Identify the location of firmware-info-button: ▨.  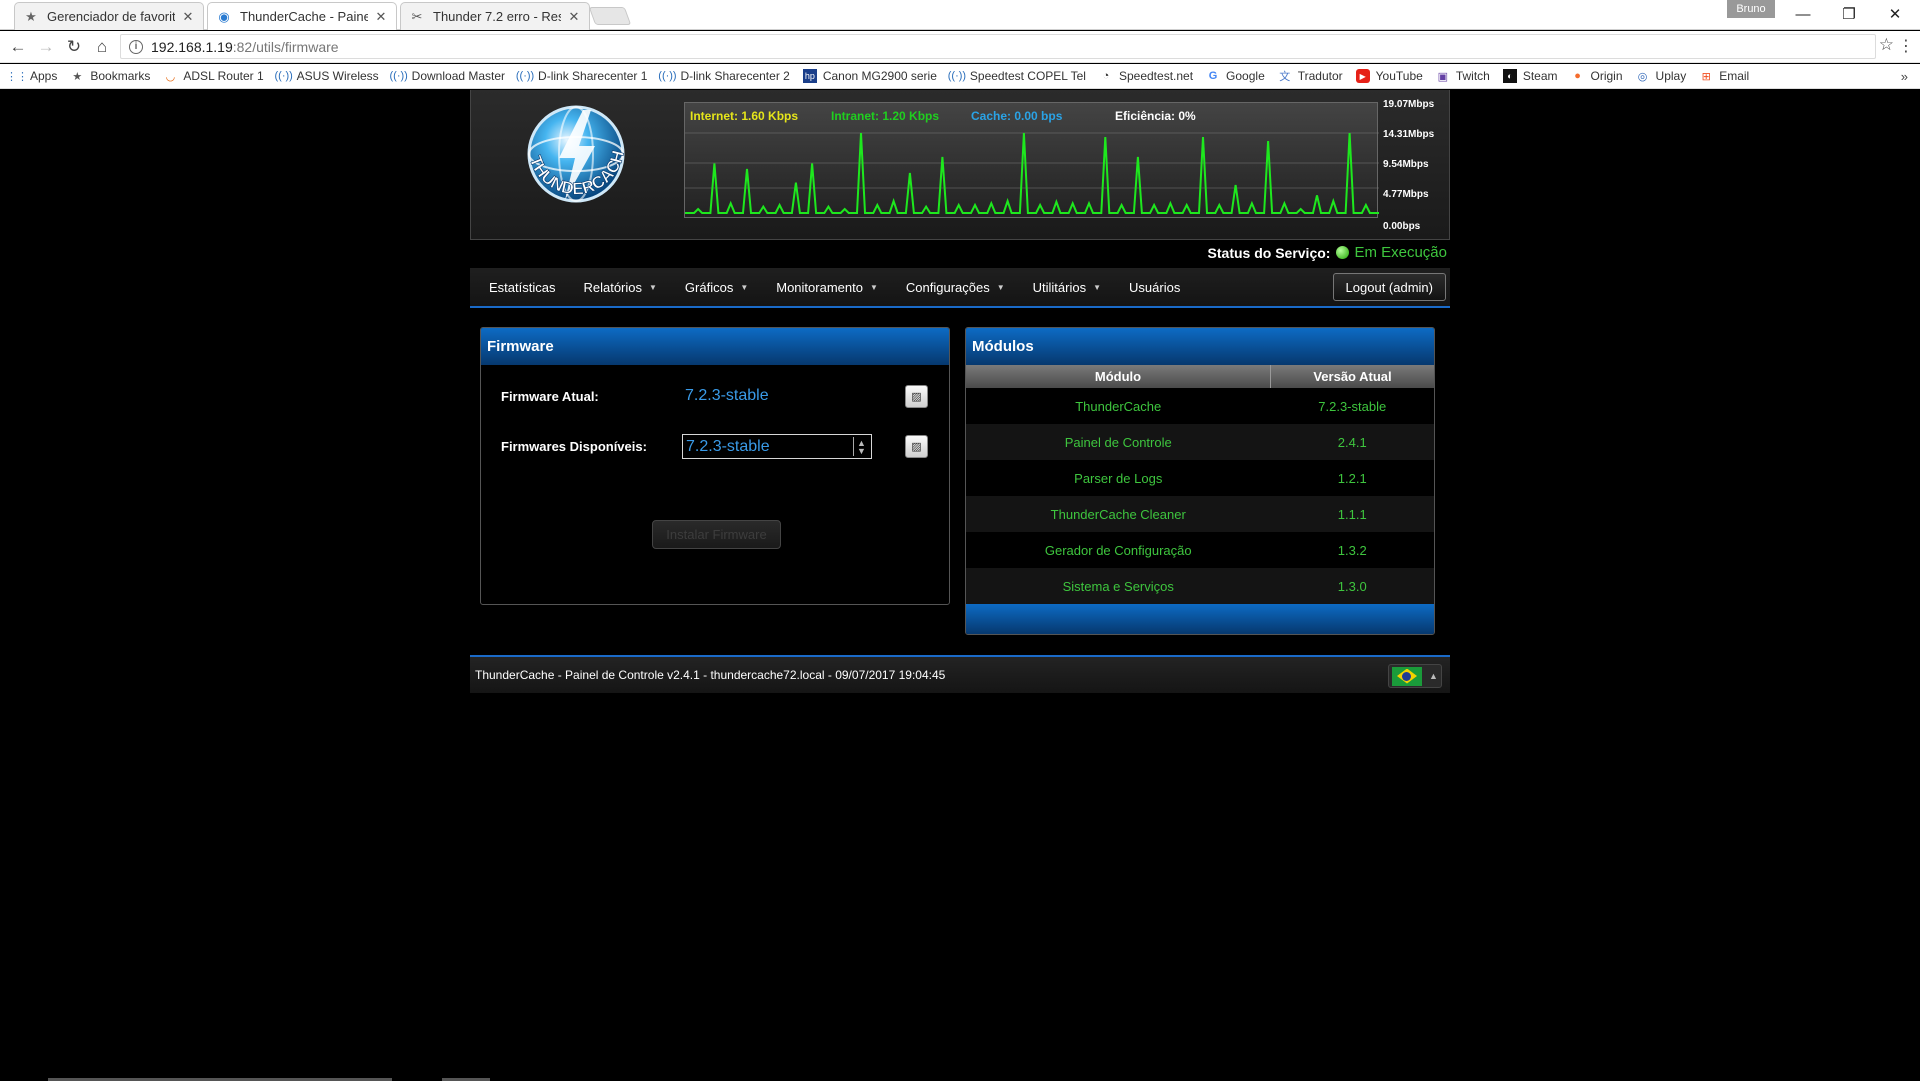
(916, 396).